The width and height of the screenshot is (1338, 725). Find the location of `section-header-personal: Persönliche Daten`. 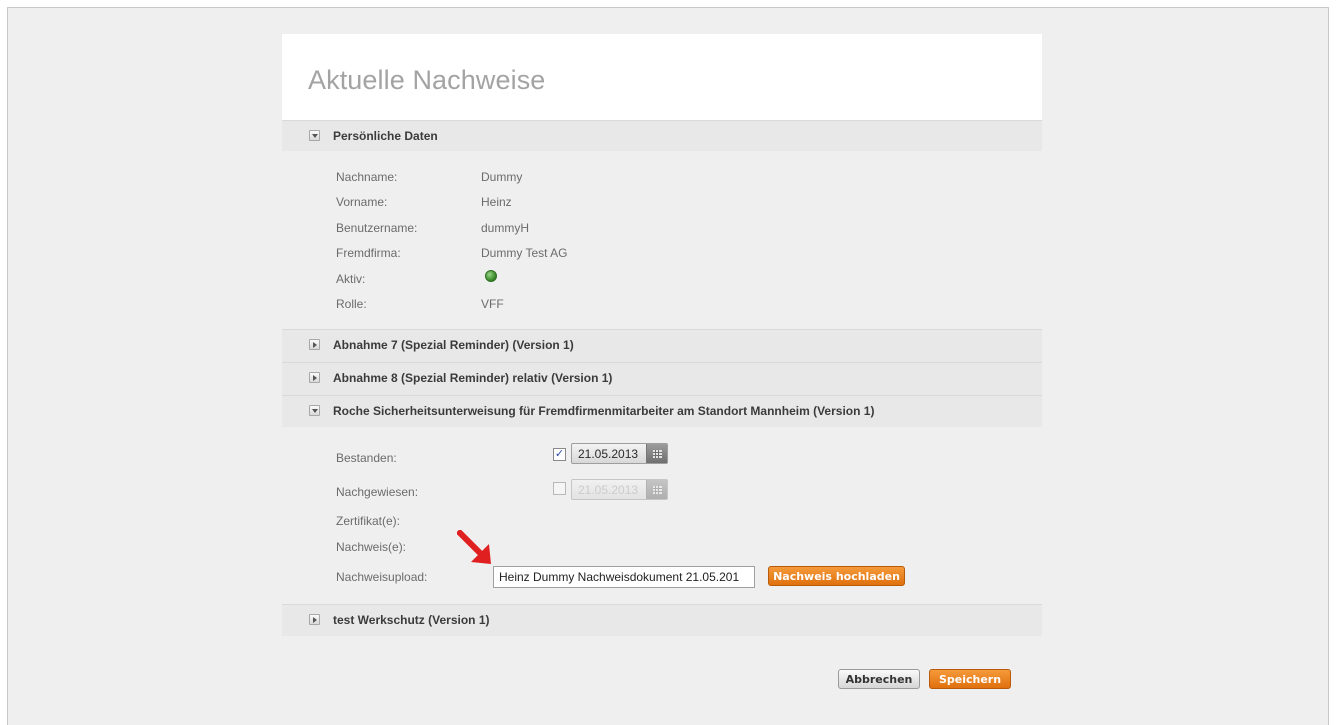

section-header-personal: Persönliche Daten is located at coordinates (662, 135).